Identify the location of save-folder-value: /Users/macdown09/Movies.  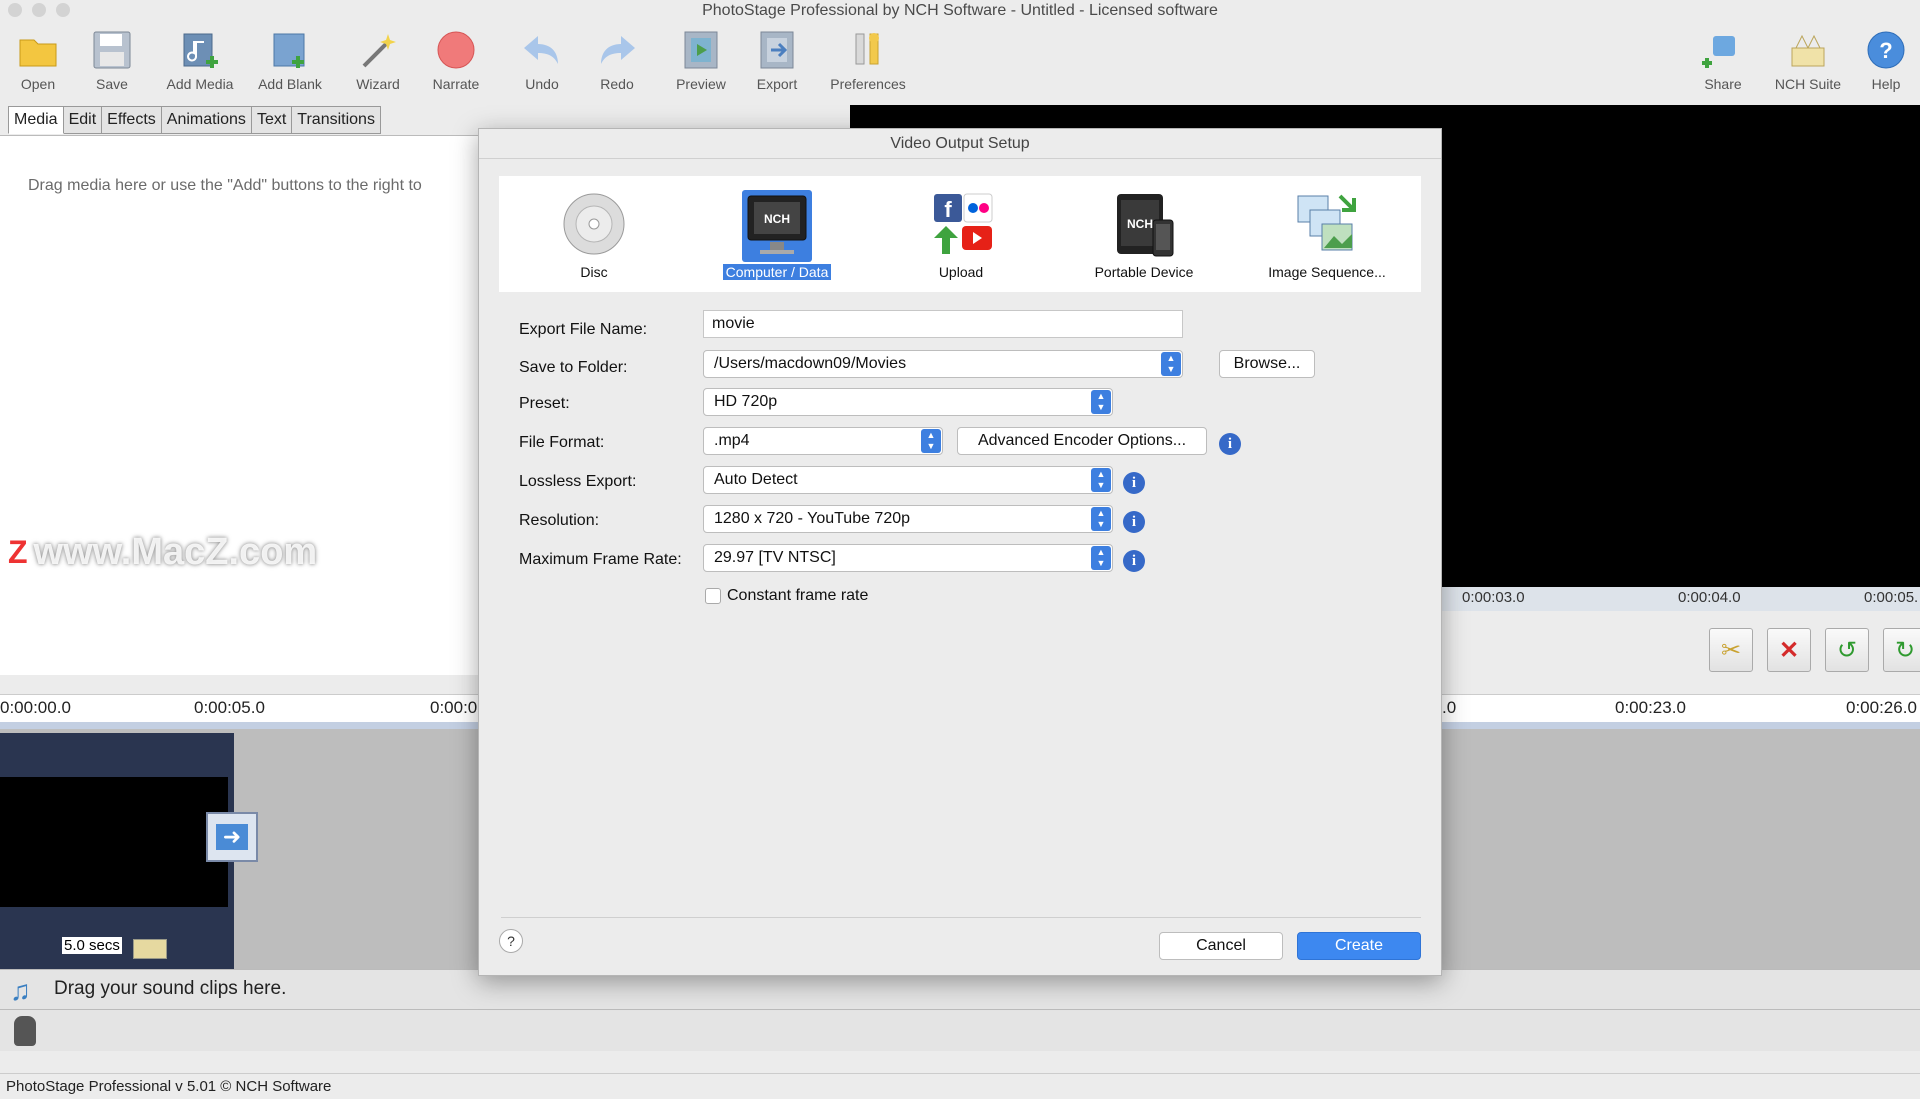
(810, 363).